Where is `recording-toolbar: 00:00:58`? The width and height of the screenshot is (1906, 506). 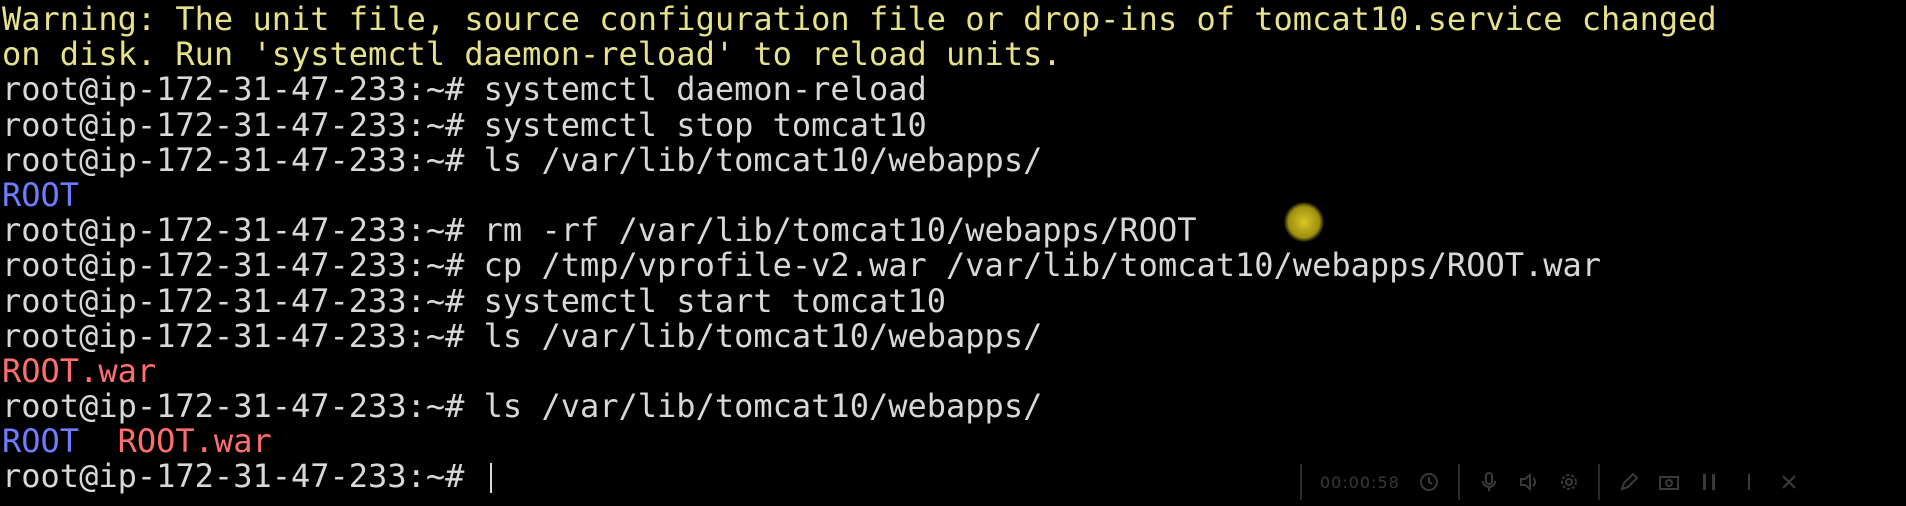 recording-toolbar: 00:00:58 is located at coordinates (1600, 482).